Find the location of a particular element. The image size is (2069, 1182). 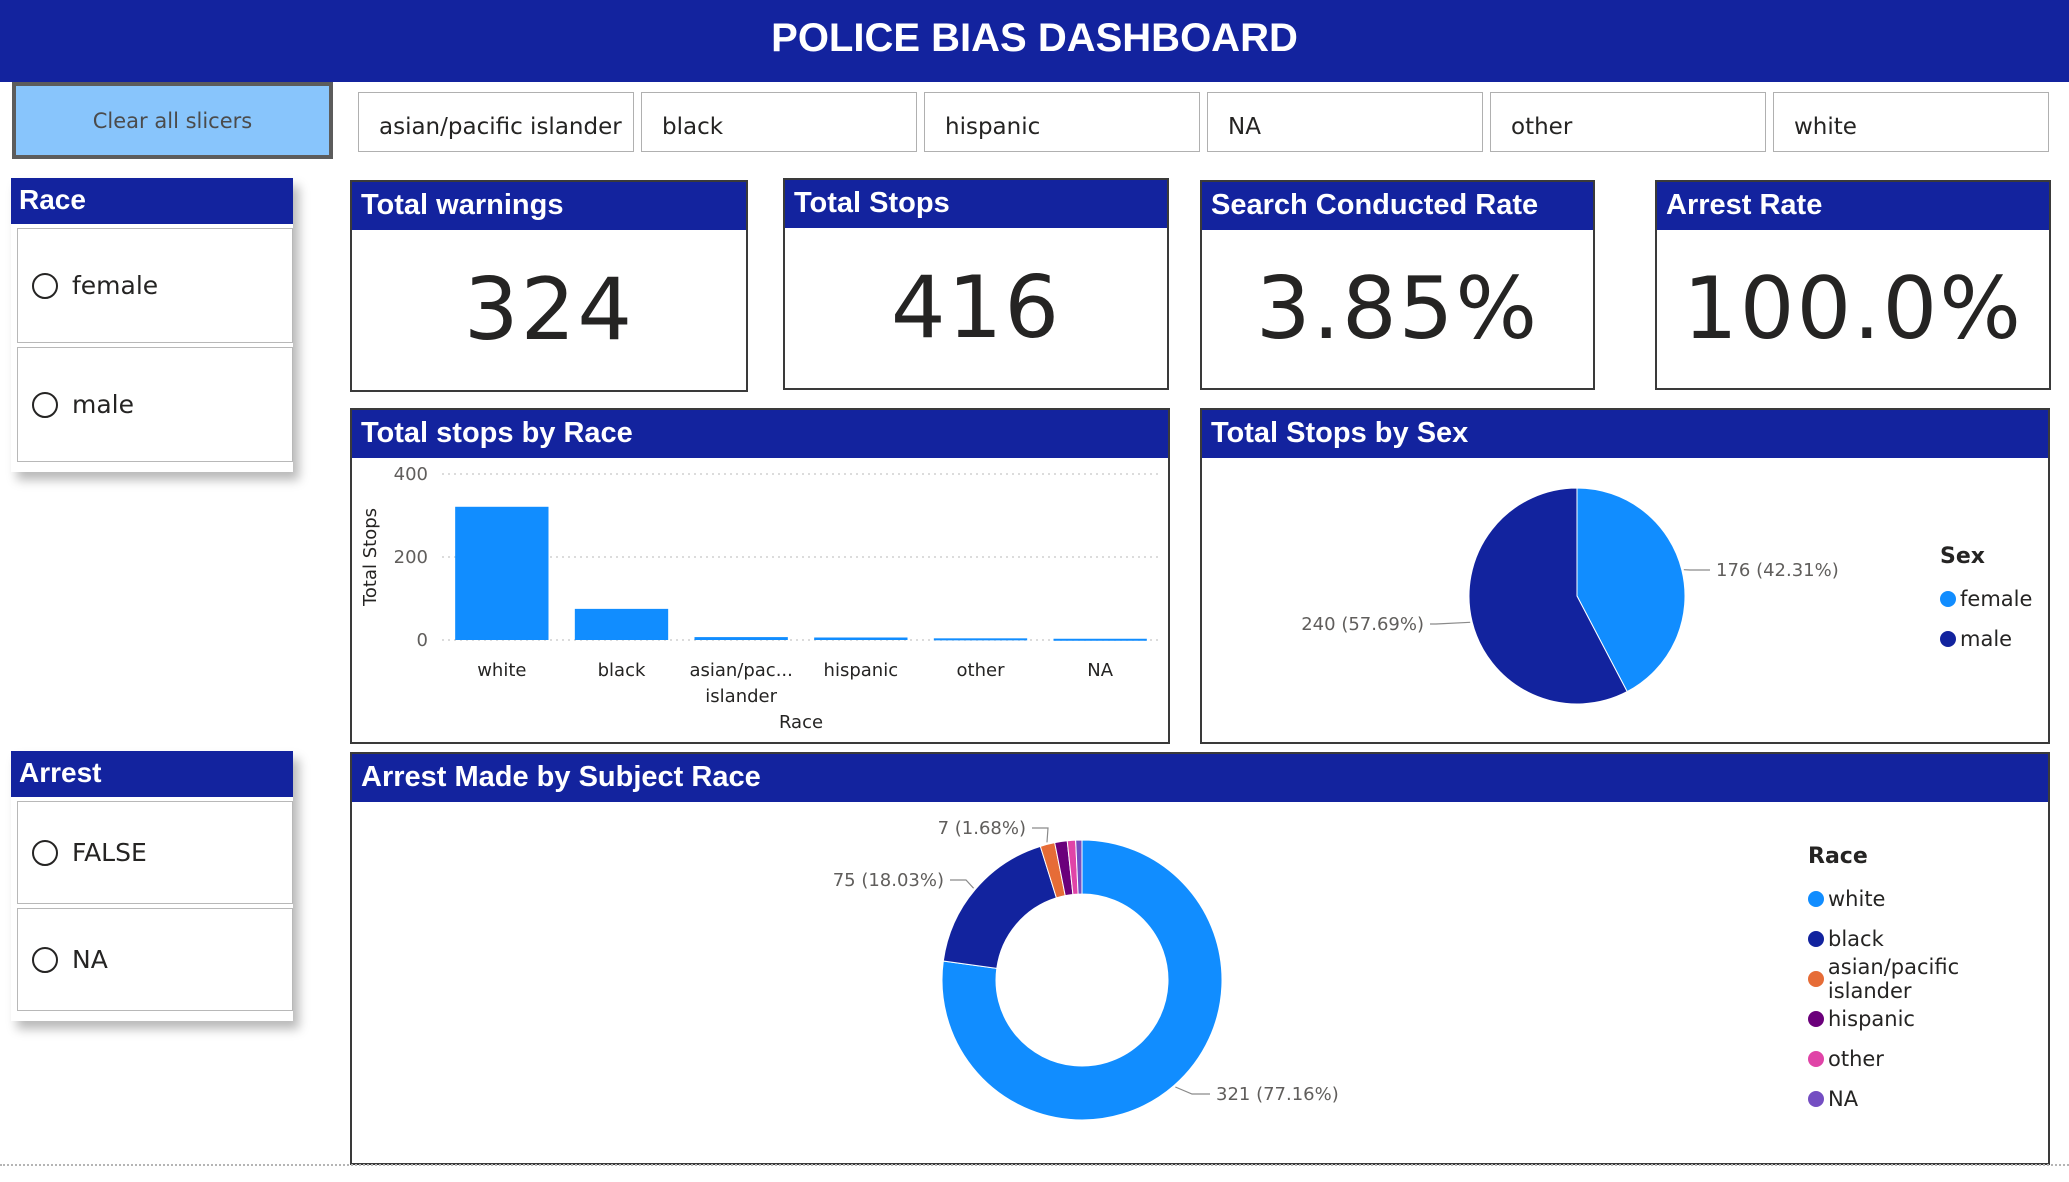

kpi-card-total-stops: Total Stops 416 is located at coordinates (976, 284).